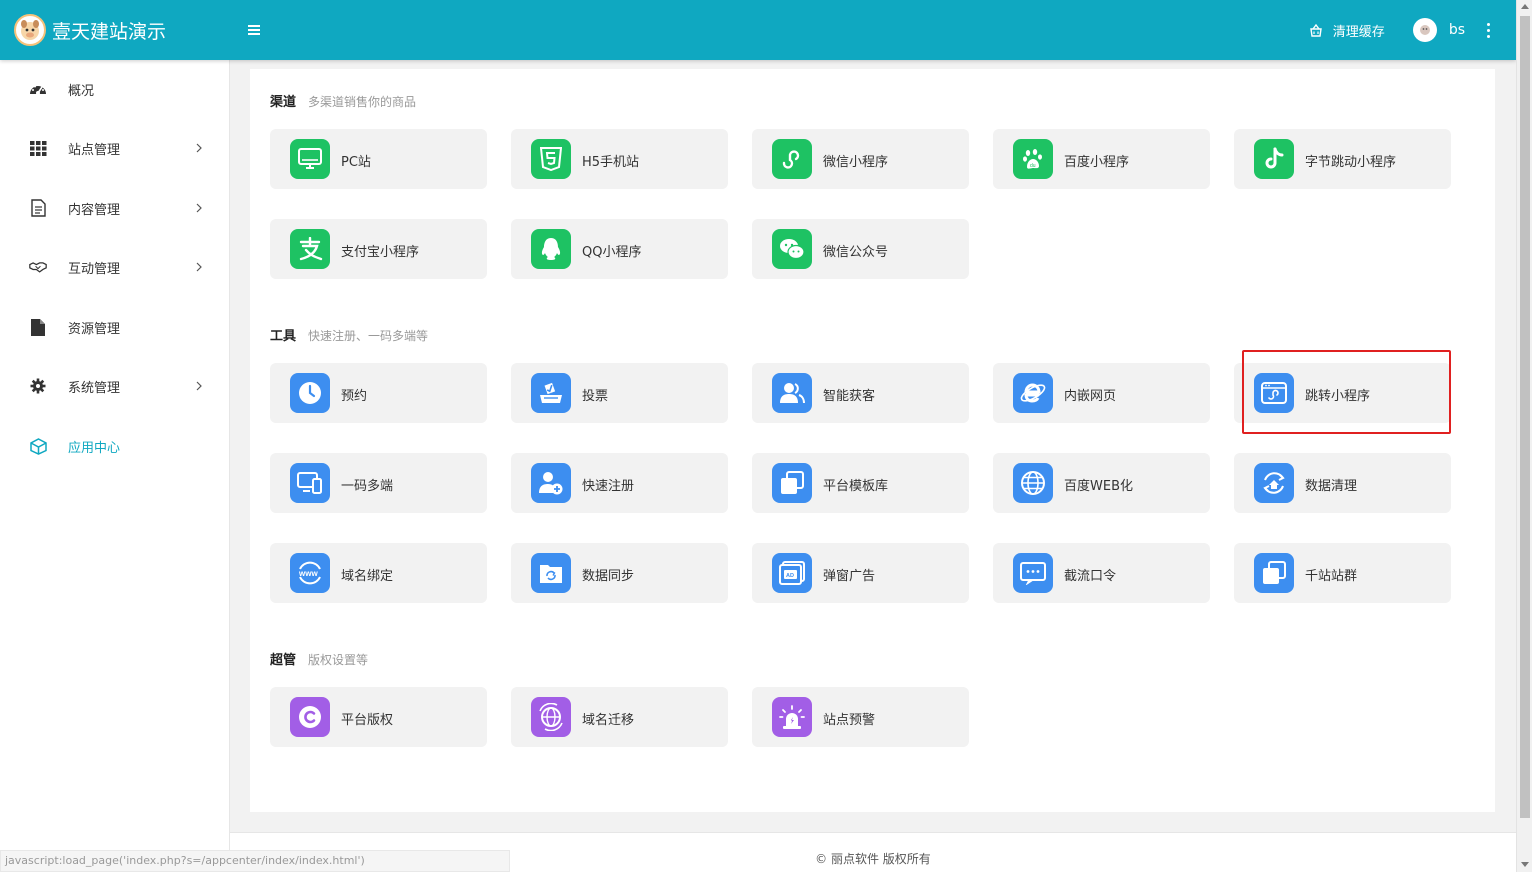  What do you see at coordinates (310, 159) in the screenshot?
I see `monitor-icon` at bounding box center [310, 159].